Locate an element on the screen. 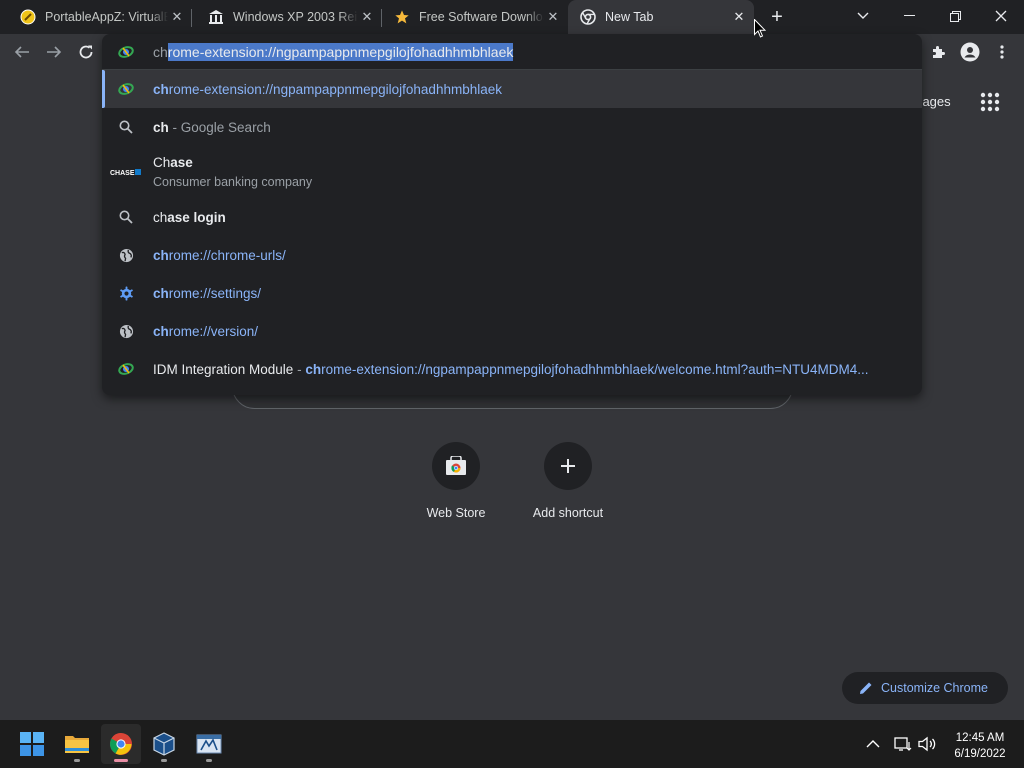 This screenshot has width=1024, height=768. restore-icon is located at coordinates (955, 16).